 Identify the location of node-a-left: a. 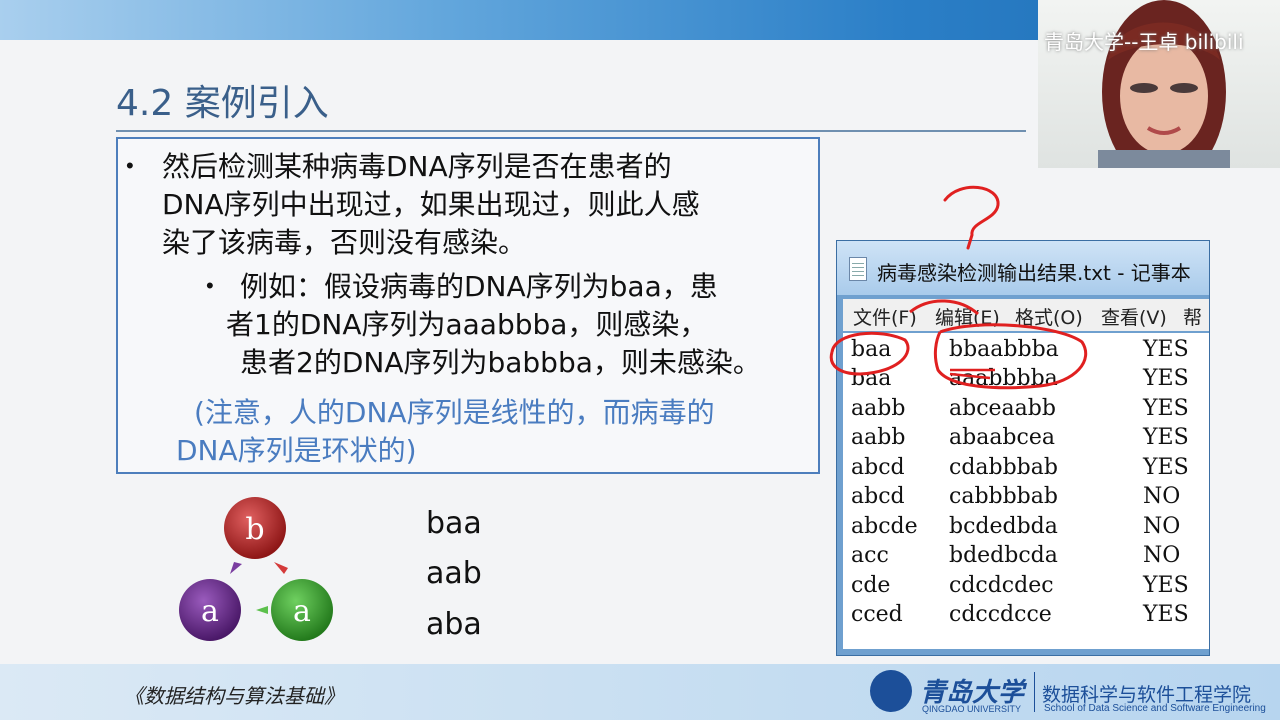
(210, 610).